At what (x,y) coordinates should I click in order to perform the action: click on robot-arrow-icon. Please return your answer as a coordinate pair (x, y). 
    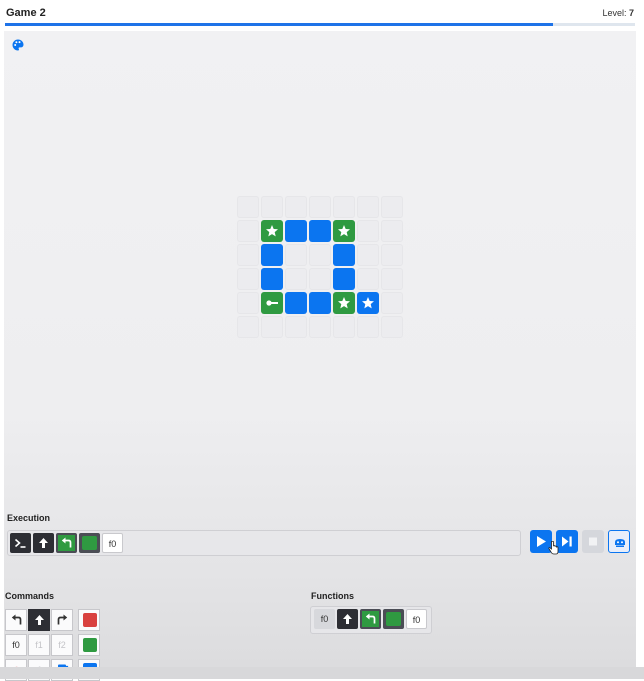
    Looking at the image, I should click on (272, 303).